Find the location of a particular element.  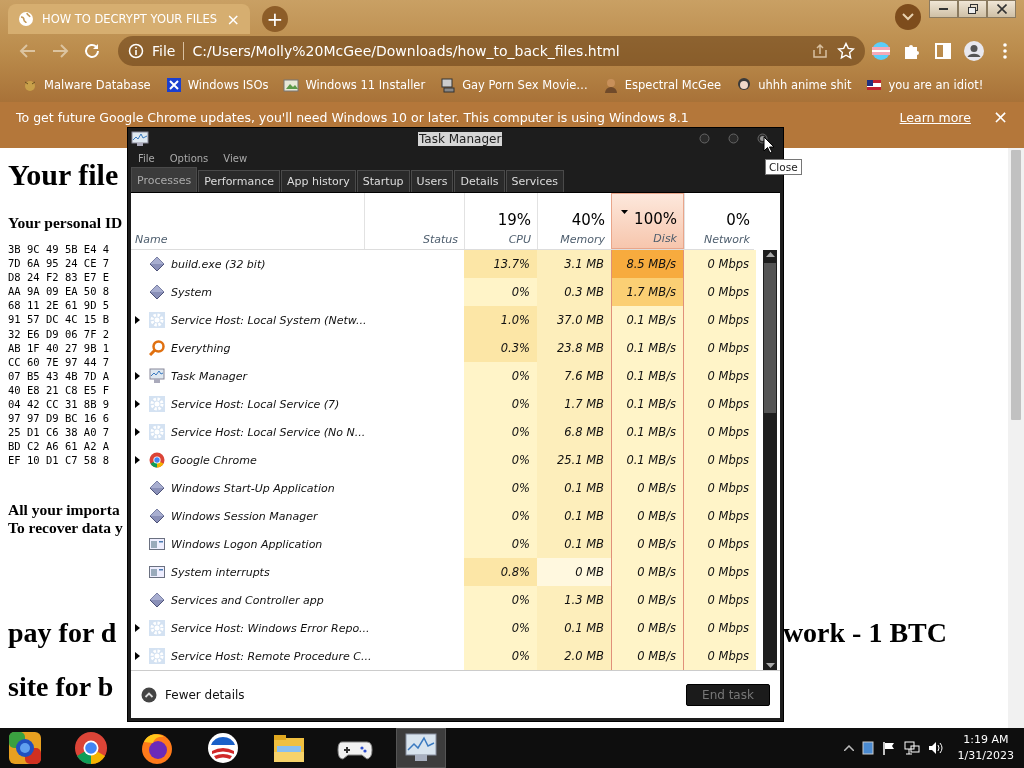

maximize-button is located at coordinates (733, 139).